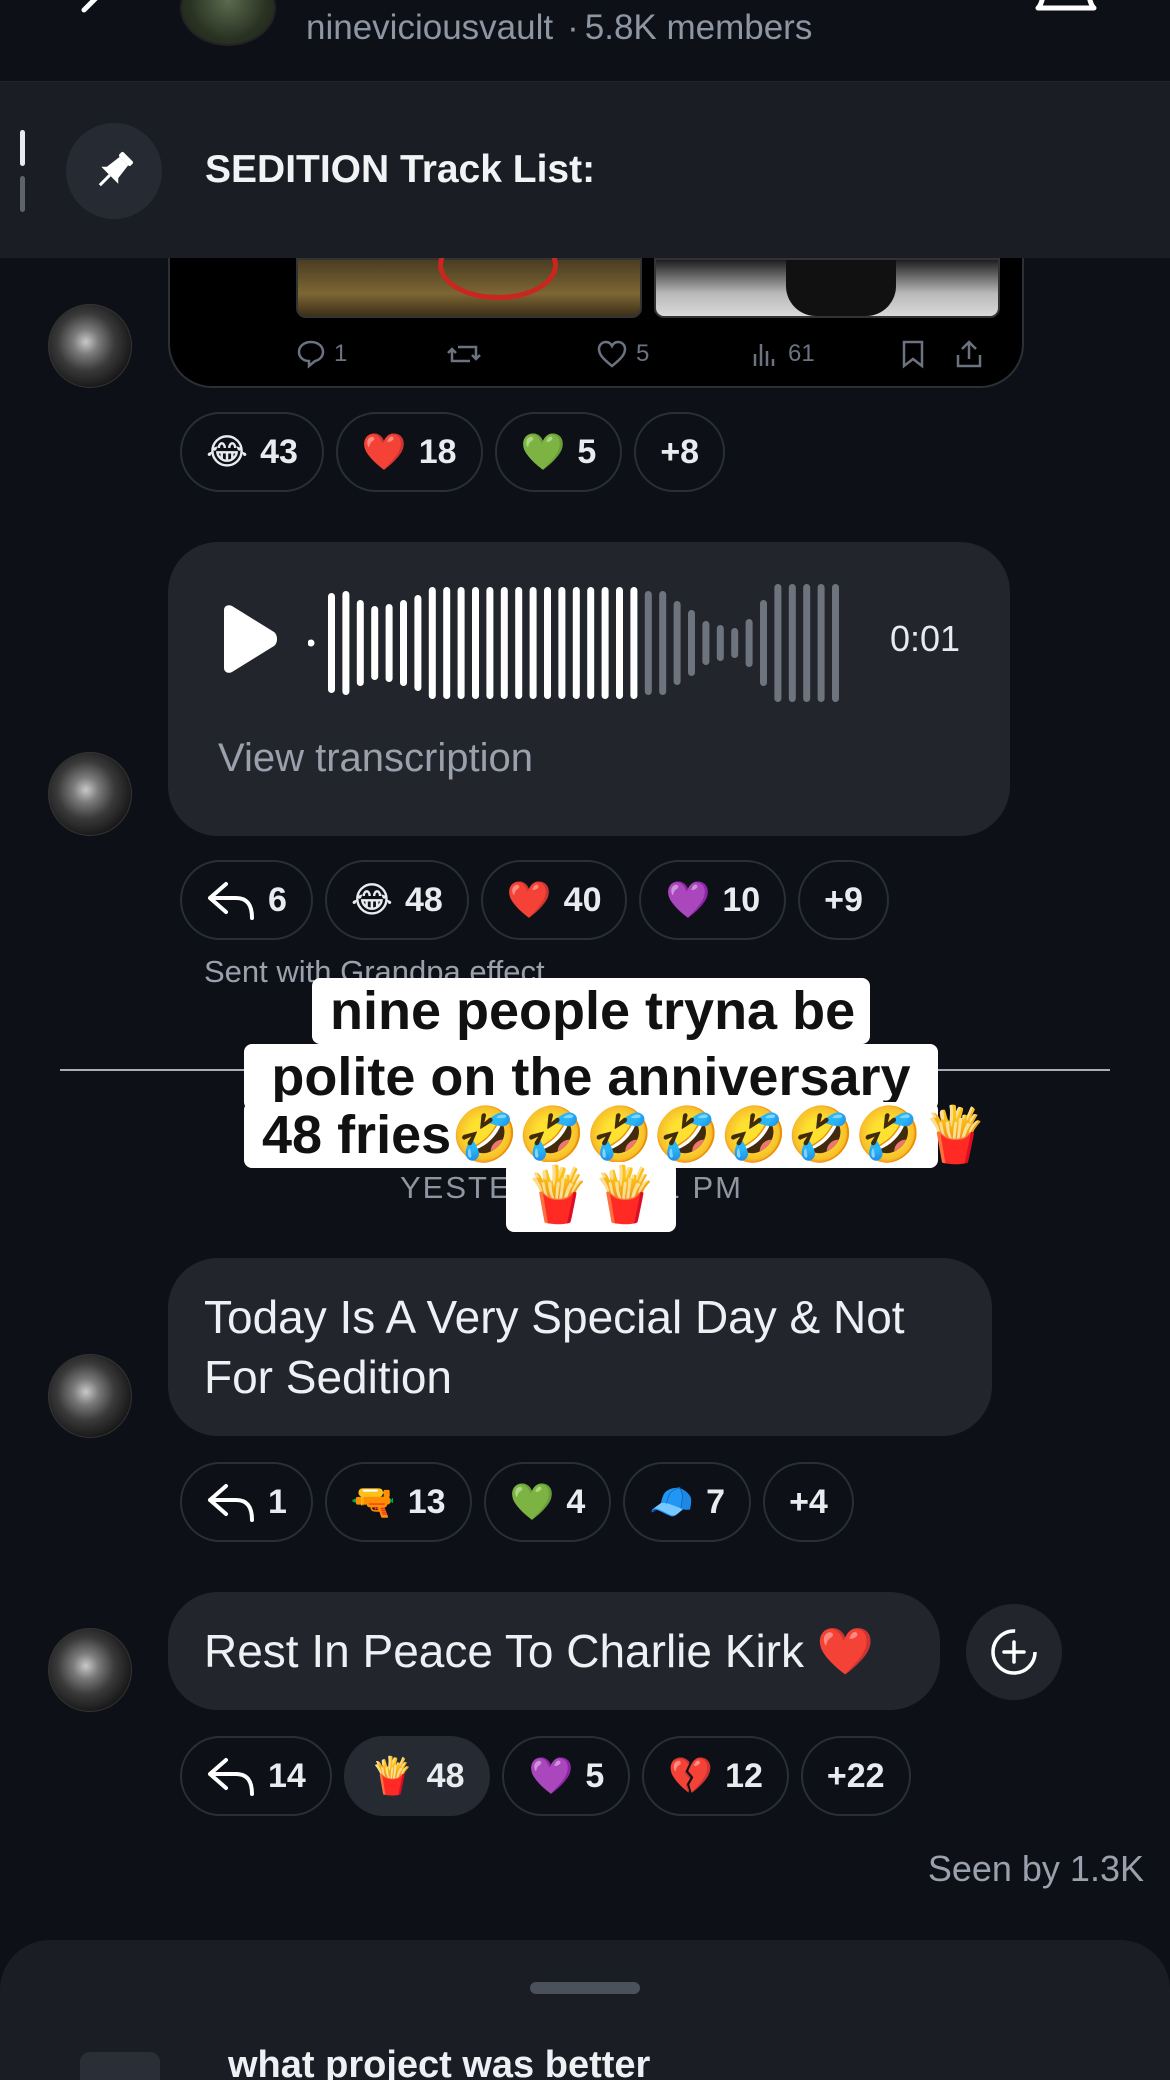  I want to click on reaction-chip: 💚 4, so click(547, 1502).